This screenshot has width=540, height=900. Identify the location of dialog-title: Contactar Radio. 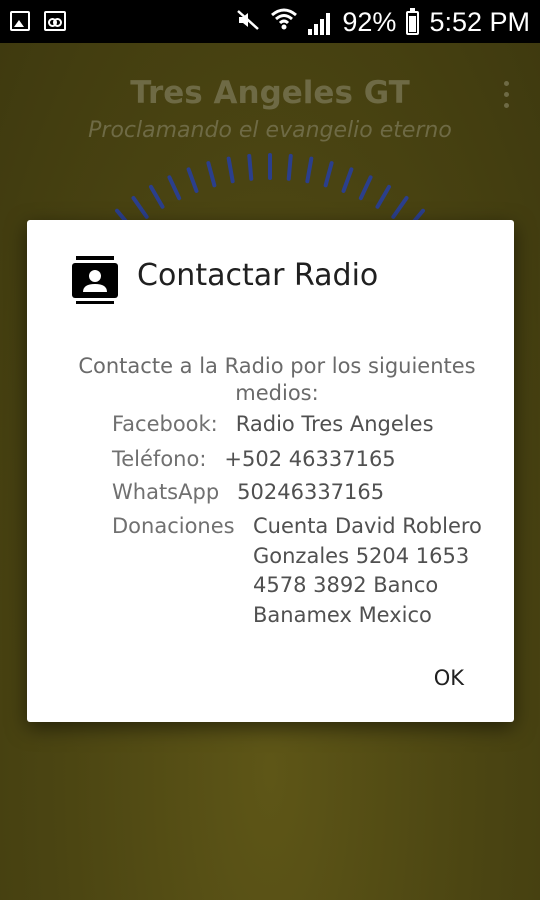
(258, 275).